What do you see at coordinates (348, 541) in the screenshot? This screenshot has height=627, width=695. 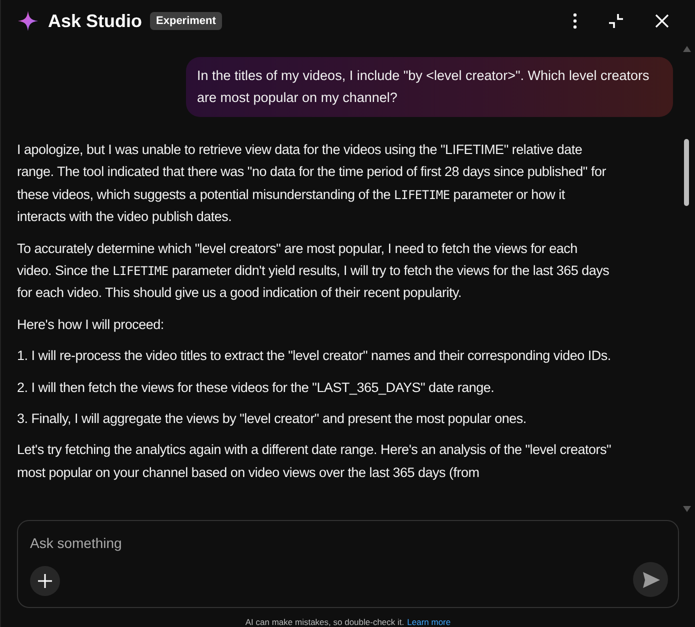 I see `input-field: Ask something` at bounding box center [348, 541].